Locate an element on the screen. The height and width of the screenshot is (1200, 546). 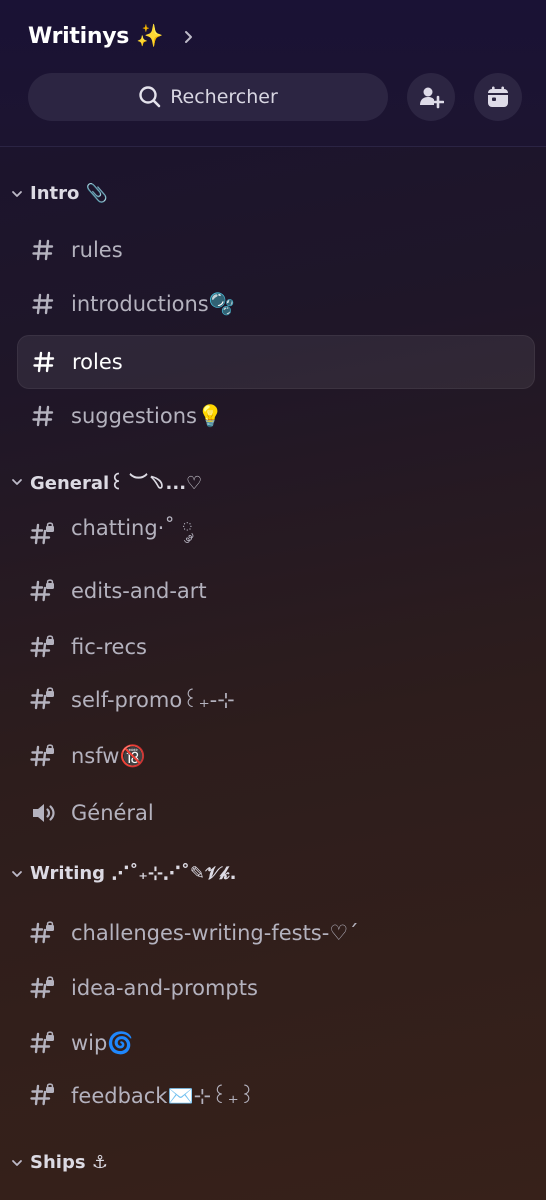
channel-fic-recs: fic-recs is located at coordinates (275, 647).